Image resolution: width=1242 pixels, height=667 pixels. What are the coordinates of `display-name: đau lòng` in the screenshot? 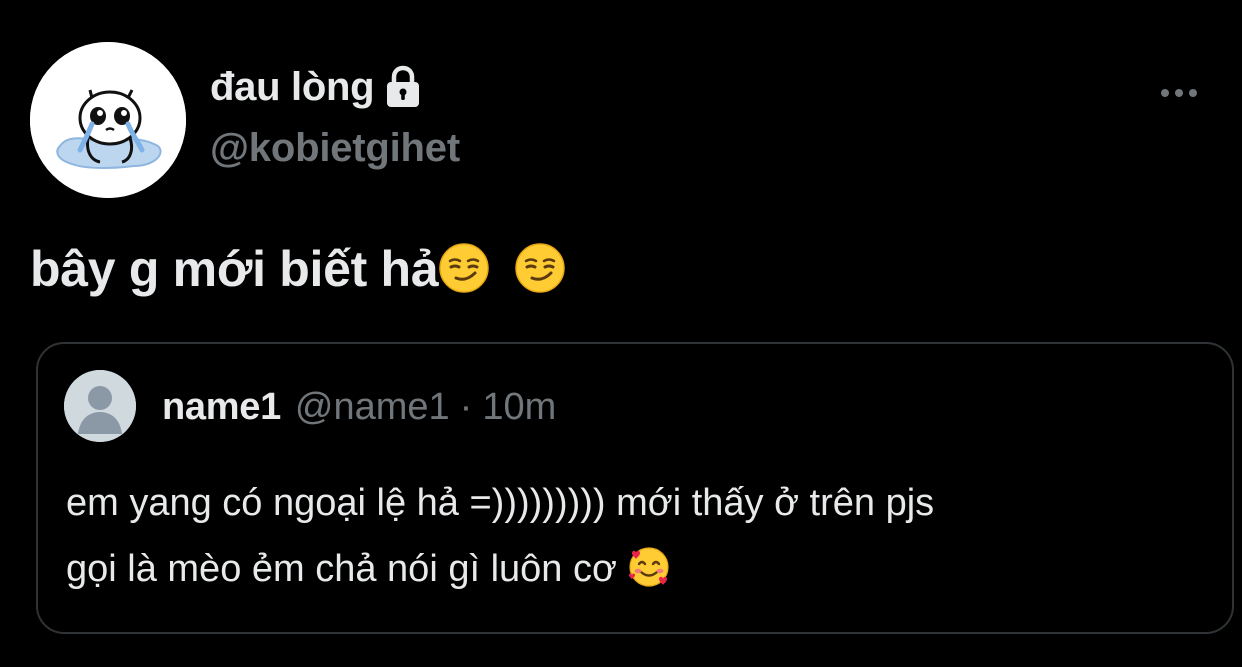 It's located at (292, 87).